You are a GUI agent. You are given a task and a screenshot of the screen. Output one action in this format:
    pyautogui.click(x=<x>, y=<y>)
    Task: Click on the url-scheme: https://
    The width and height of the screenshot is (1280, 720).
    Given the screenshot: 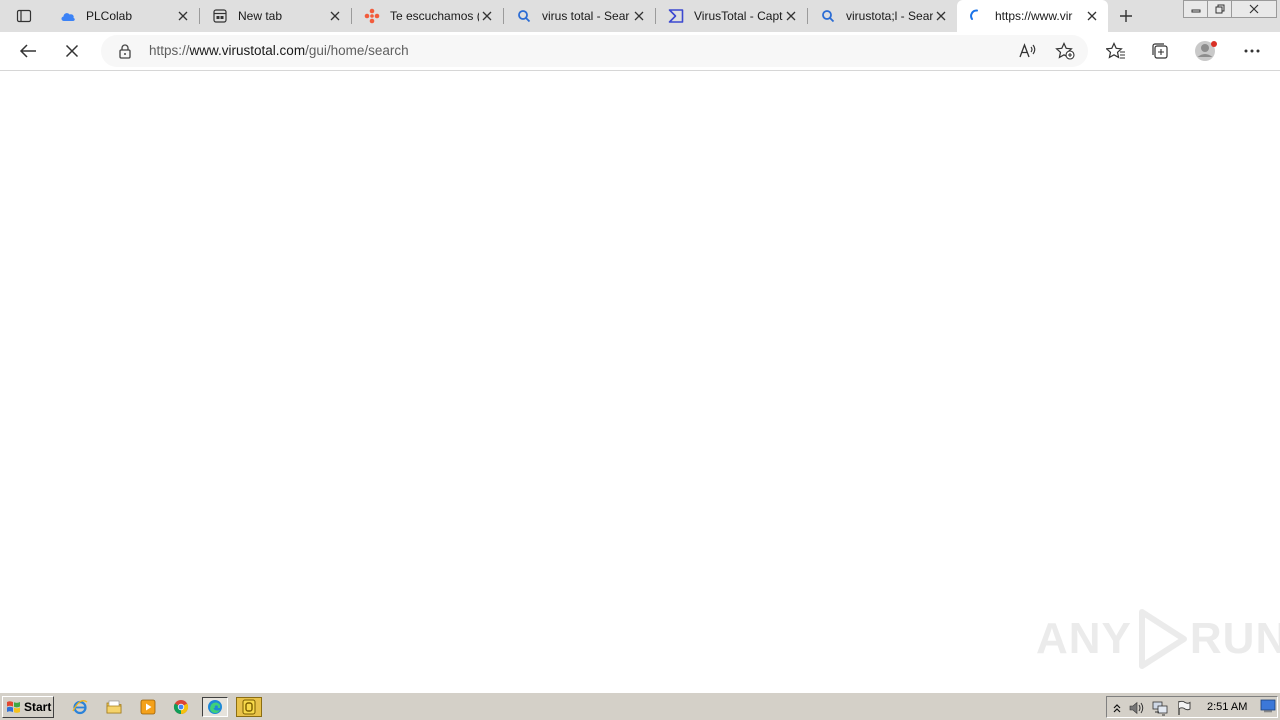 What is the action you would take?
    pyautogui.click(x=169, y=50)
    